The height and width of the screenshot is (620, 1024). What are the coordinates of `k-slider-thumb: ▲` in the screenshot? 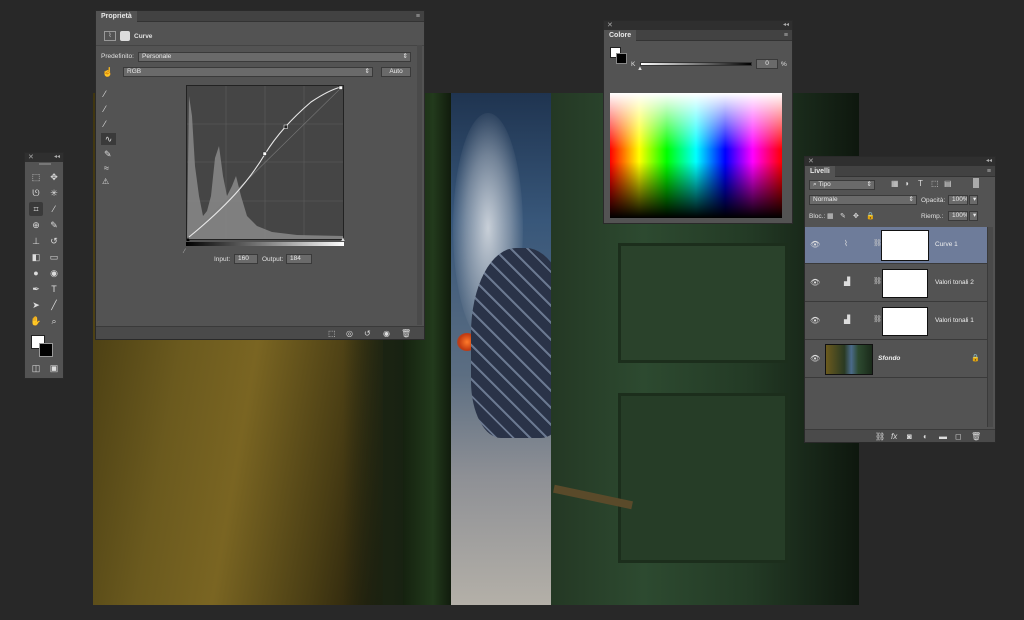 It's located at (640, 69).